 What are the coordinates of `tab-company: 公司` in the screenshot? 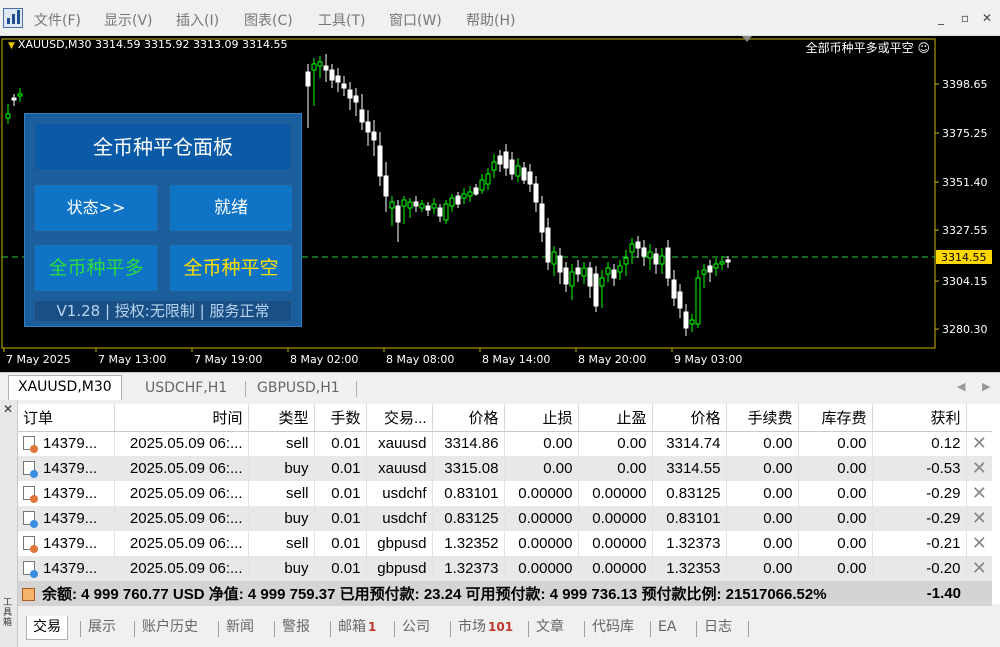 It's located at (416, 628).